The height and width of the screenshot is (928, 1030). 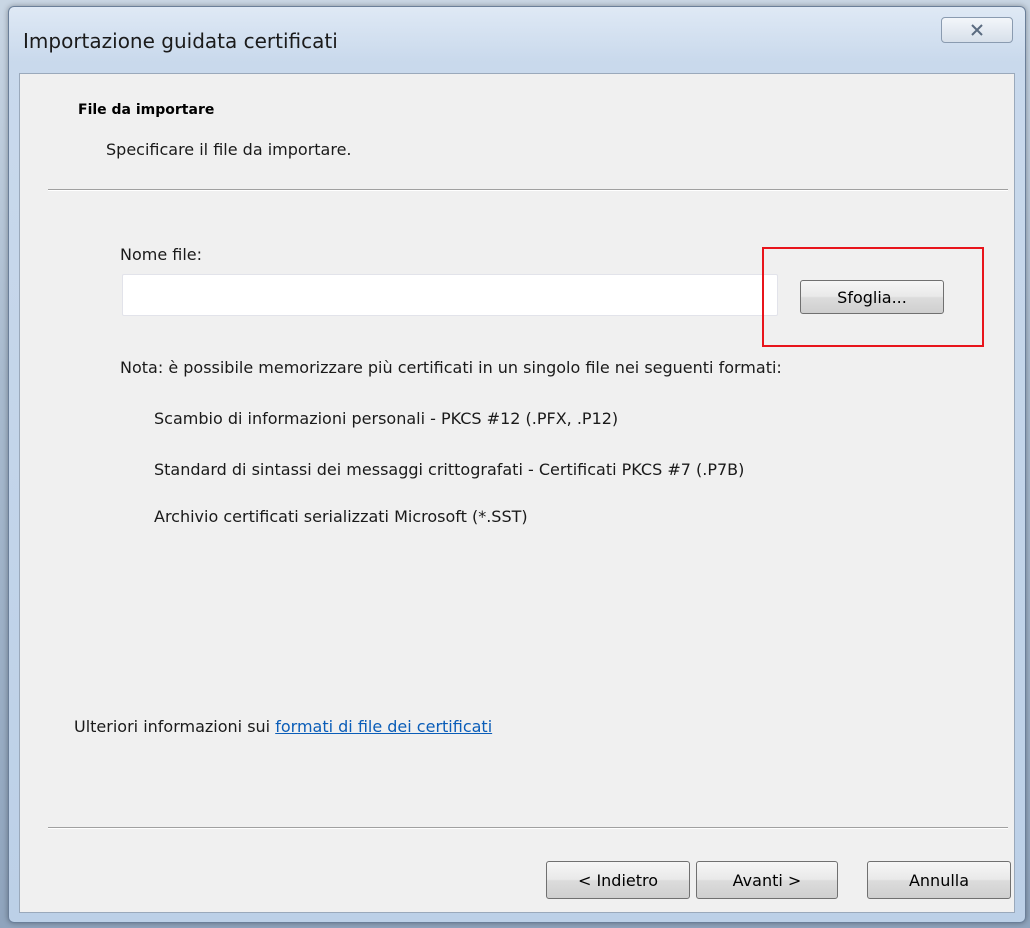 I want to click on title-bar: Importazione guidata certificati, so click(x=517, y=43).